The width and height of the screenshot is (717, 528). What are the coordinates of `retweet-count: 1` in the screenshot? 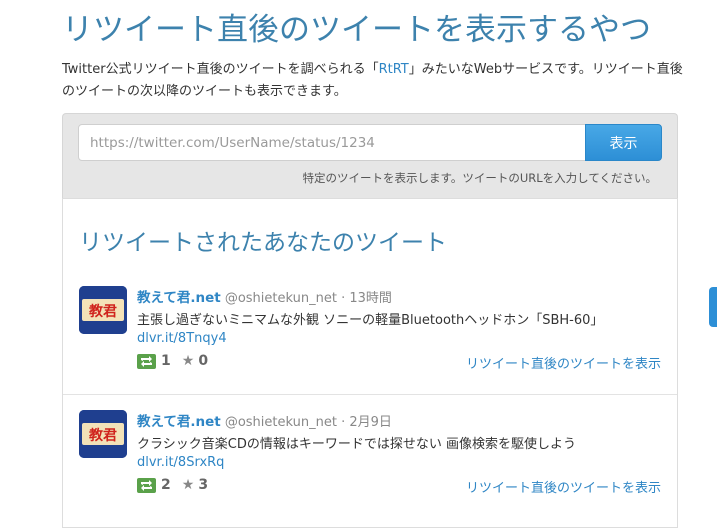 It's located at (166, 361).